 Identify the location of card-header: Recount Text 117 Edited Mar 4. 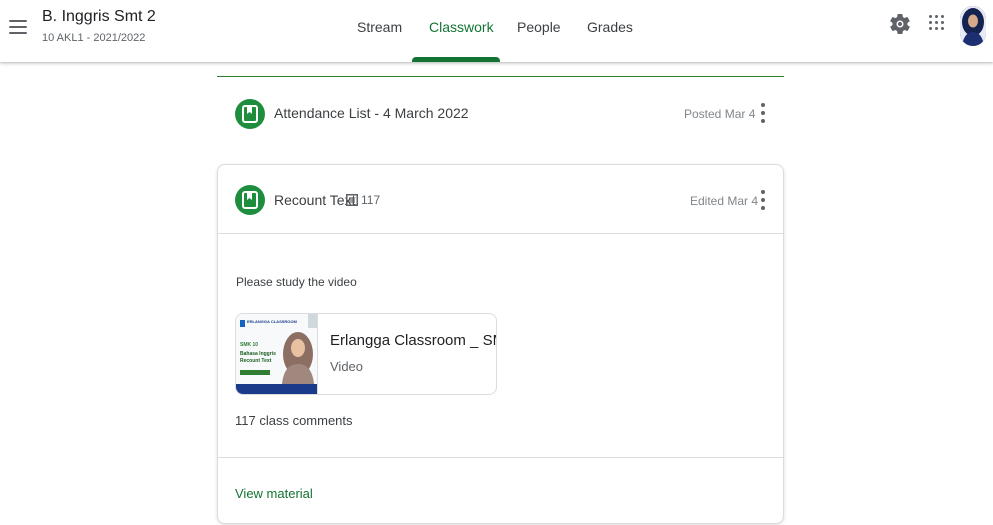
(500, 199).